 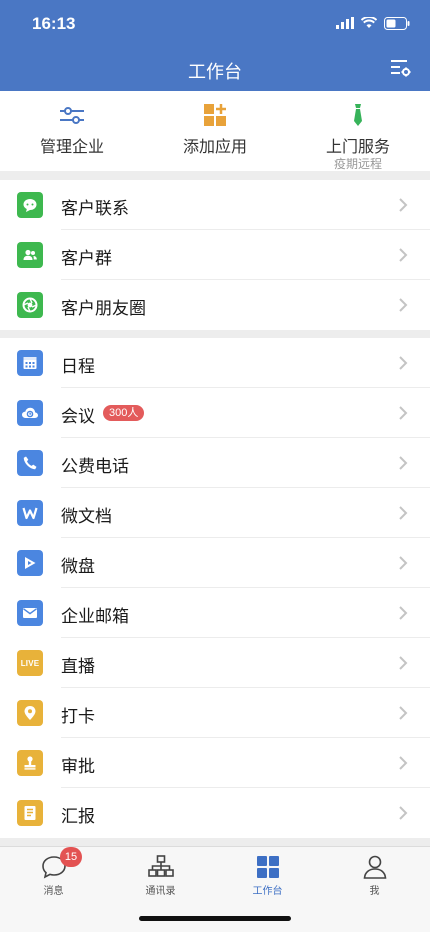 I want to click on report-icon, so click(x=30, y=813).